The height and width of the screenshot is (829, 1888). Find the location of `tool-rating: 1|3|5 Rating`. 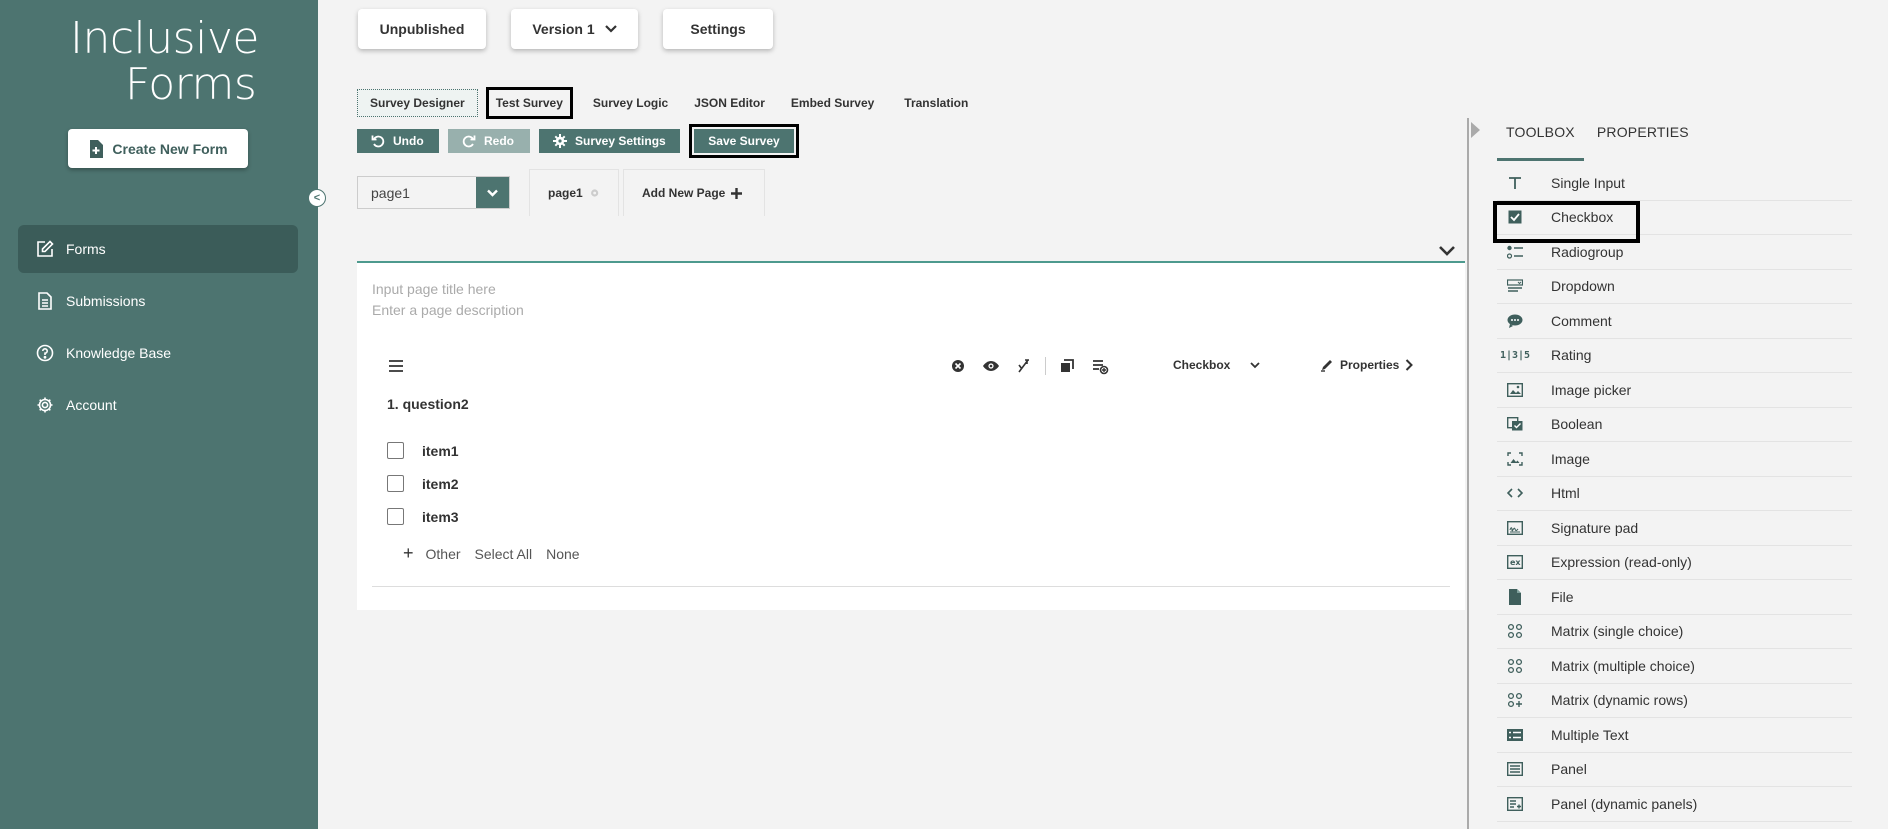

tool-rating: 1|3|5 Rating is located at coordinates (1674, 356).